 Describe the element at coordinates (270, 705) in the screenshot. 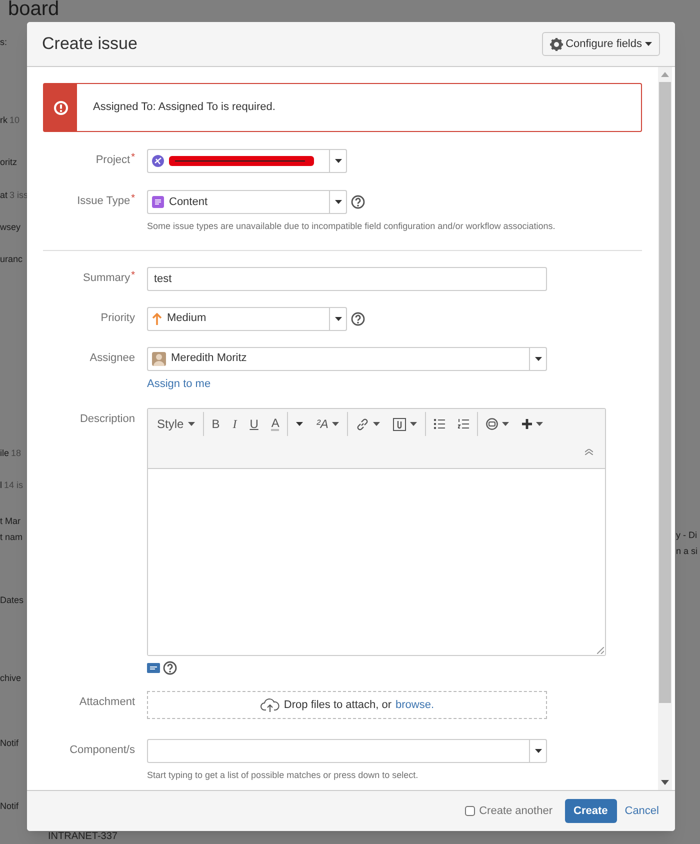

I see `upload-cloud-icon` at that location.